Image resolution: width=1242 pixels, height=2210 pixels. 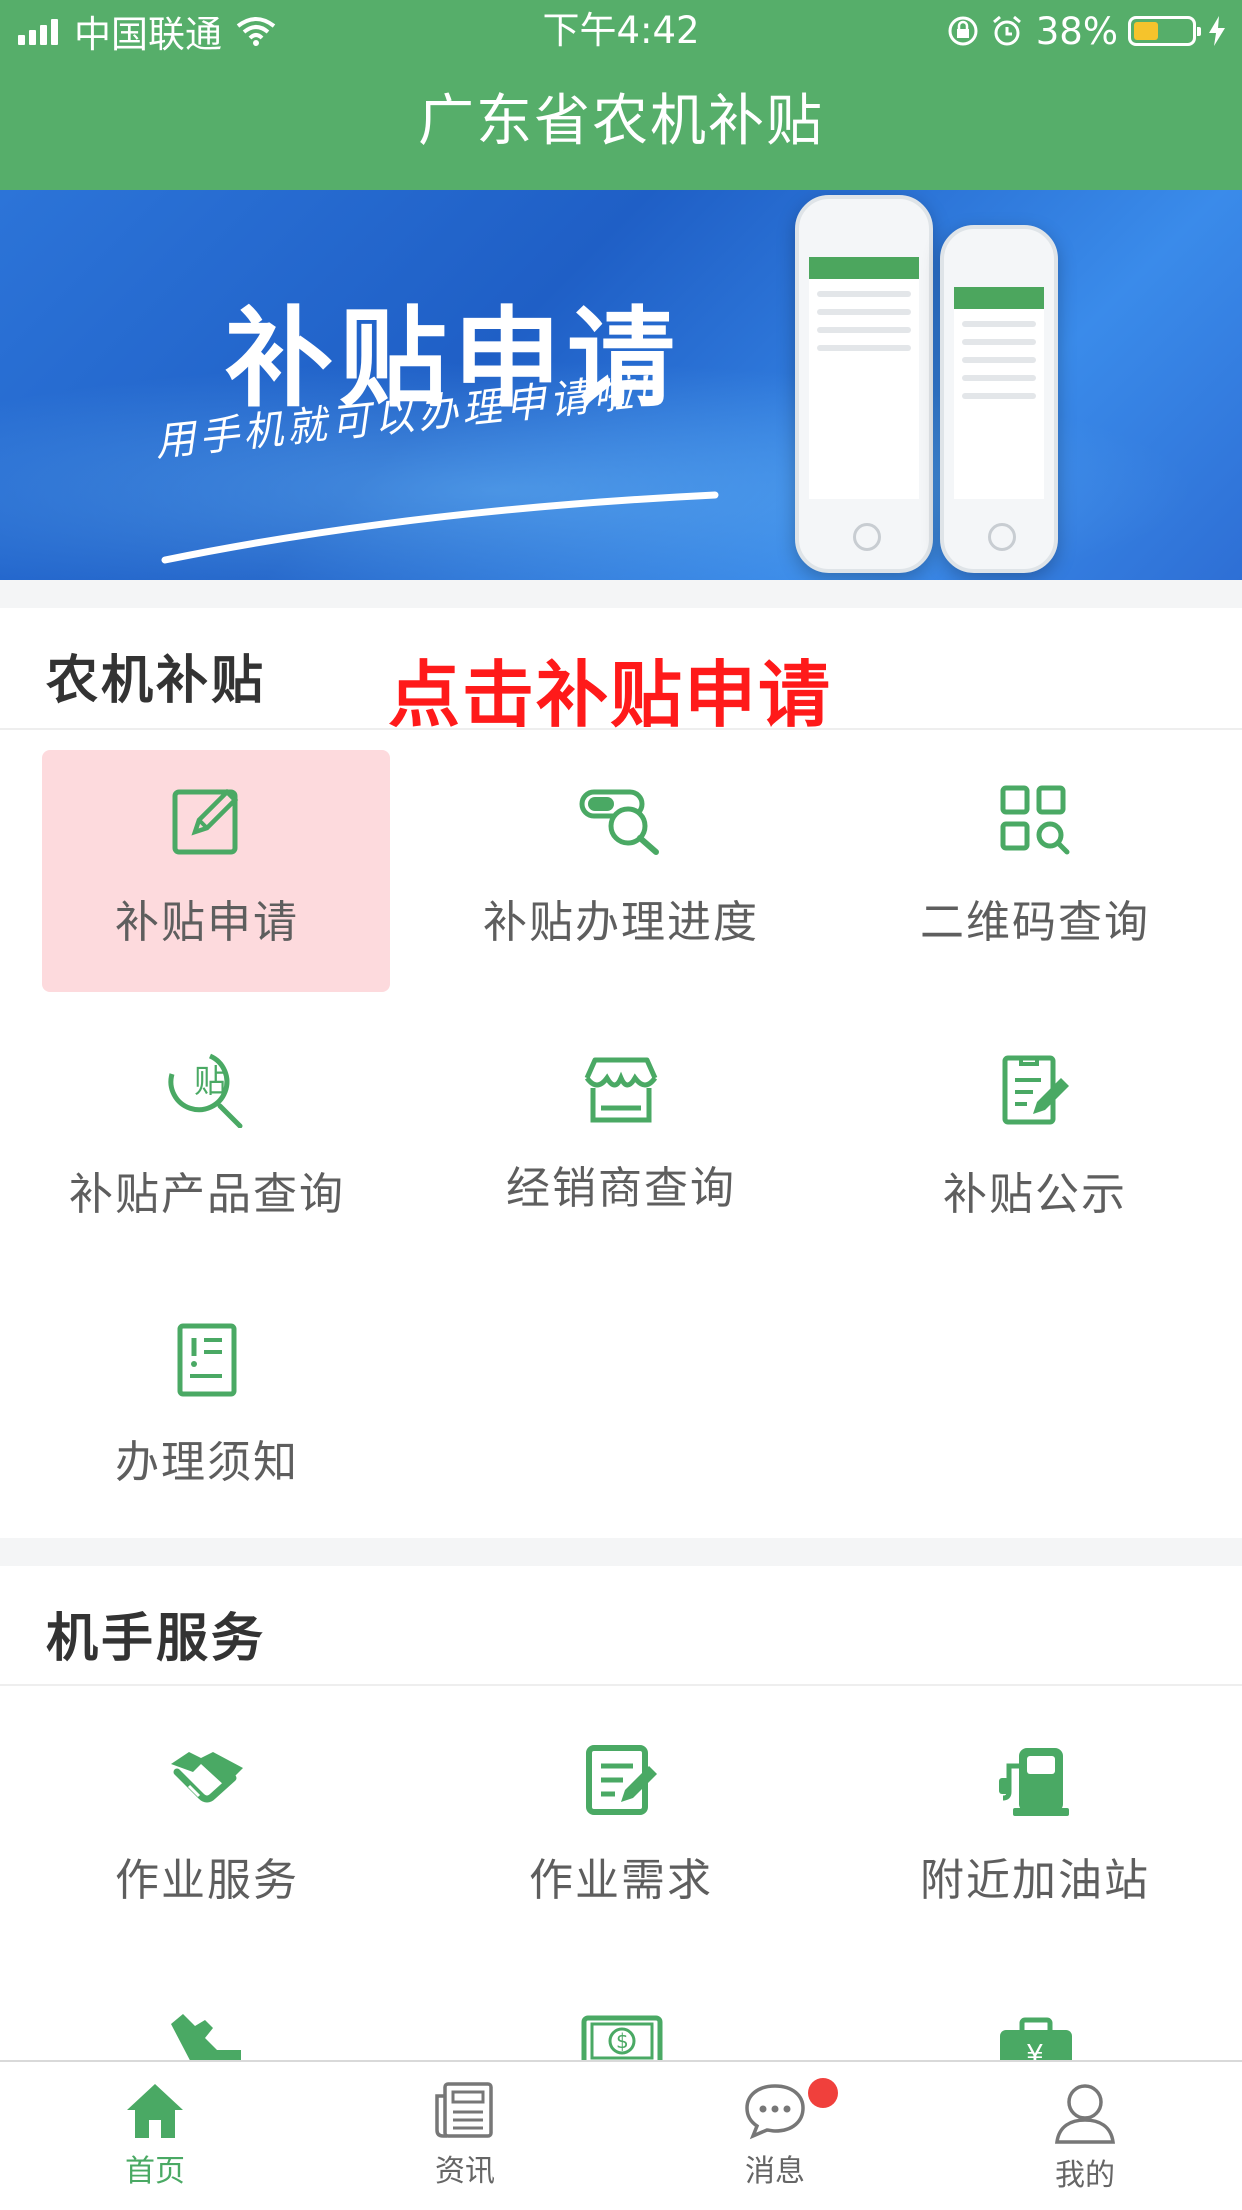 I want to click on tile-subsidy-notice: 补贴公示, so click(x=1035, y=1137).